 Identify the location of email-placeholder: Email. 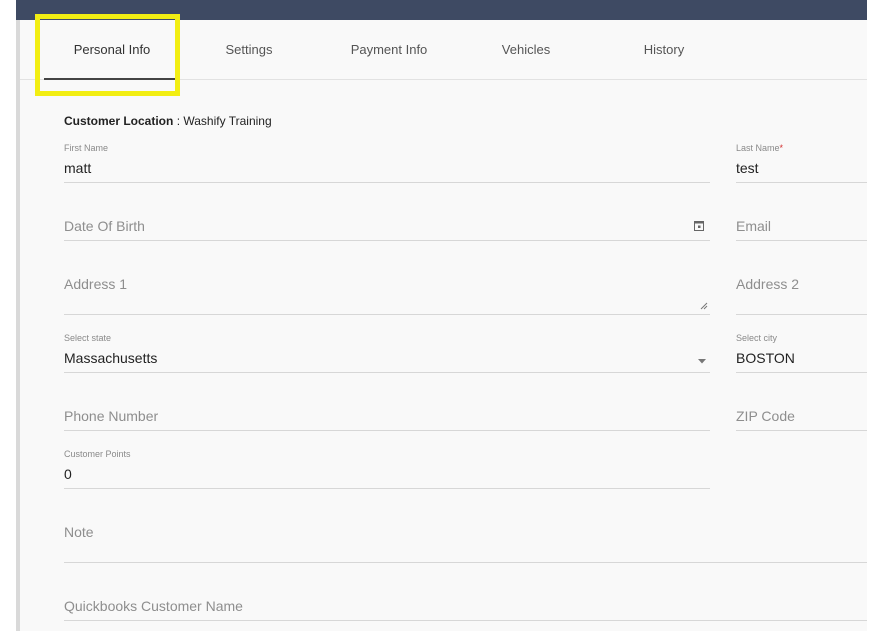
(754, 226).